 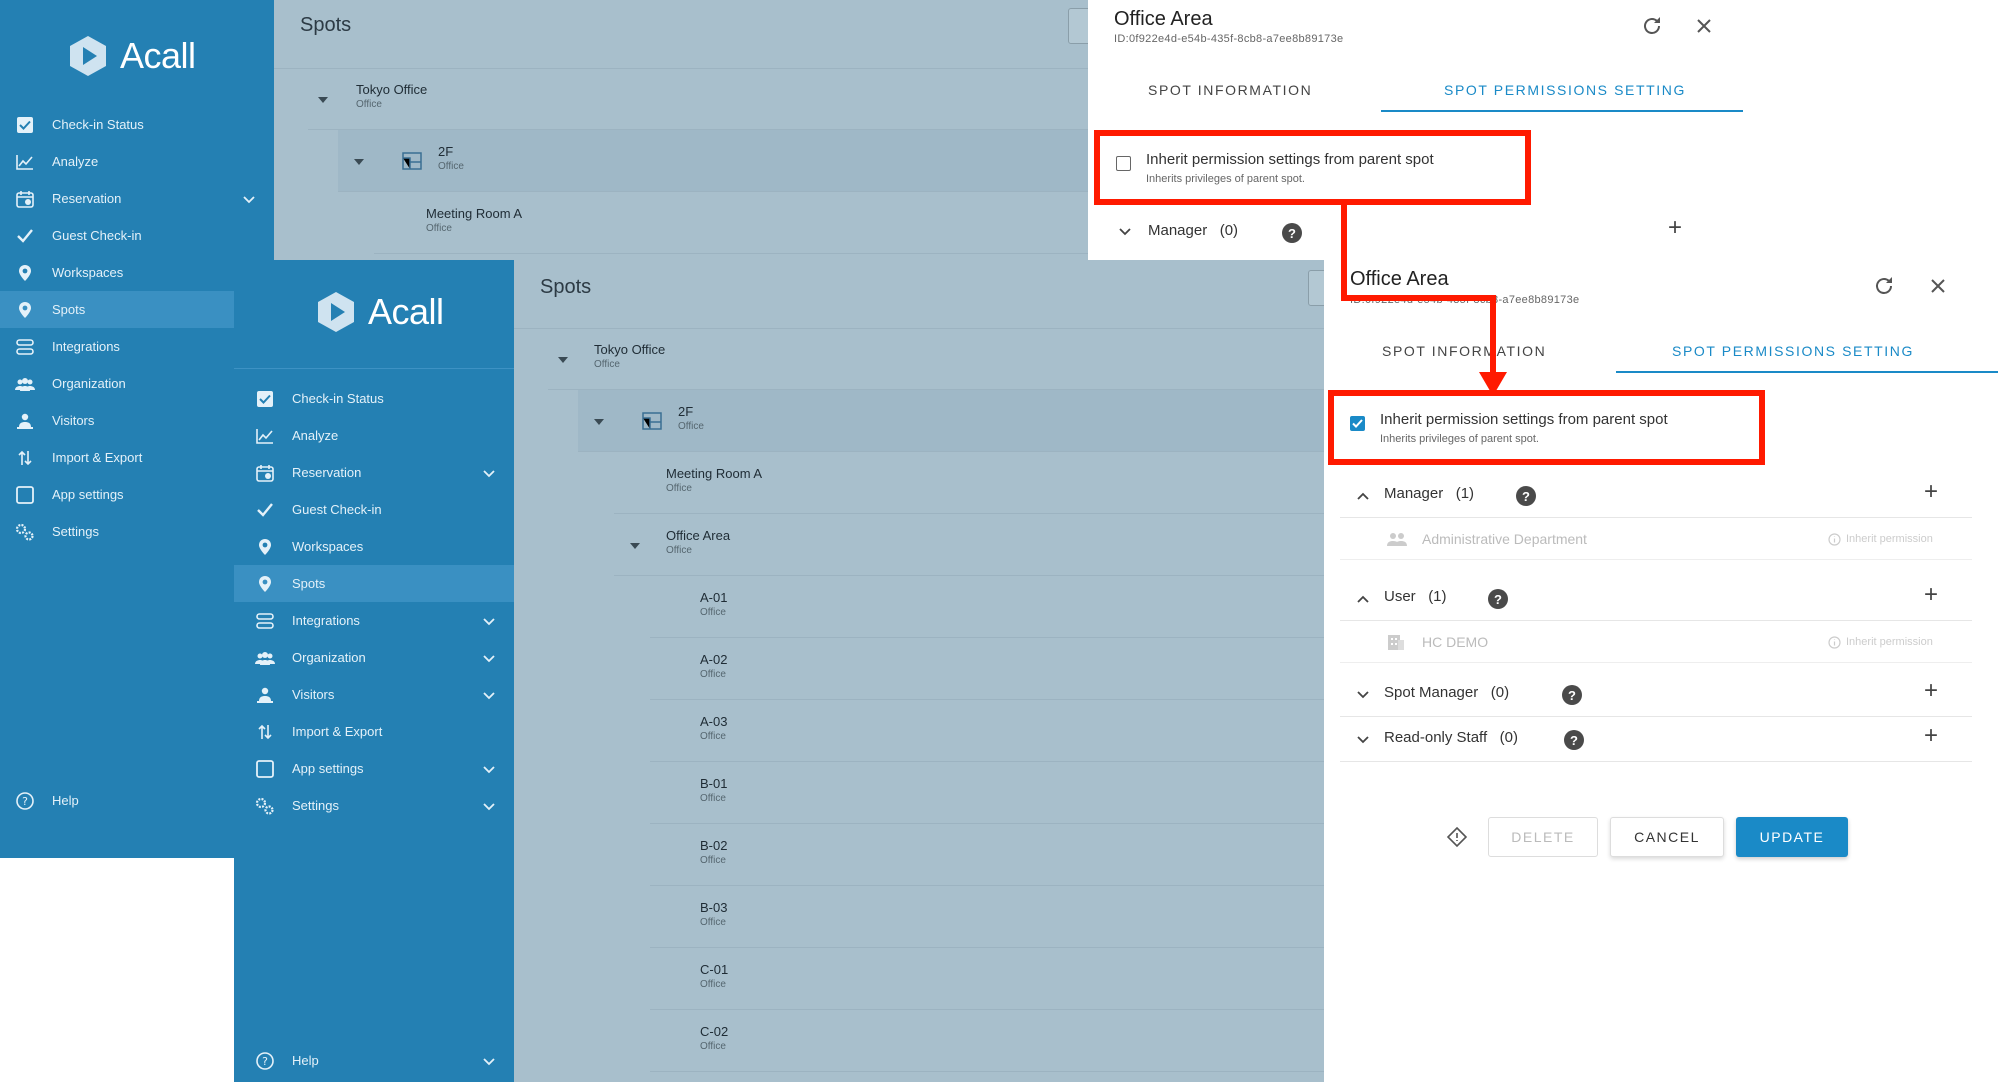 What do you see at coordinates (1424, 298) in the screenshot?
I see `transition-arrow` at bounding box center [1424, 298].